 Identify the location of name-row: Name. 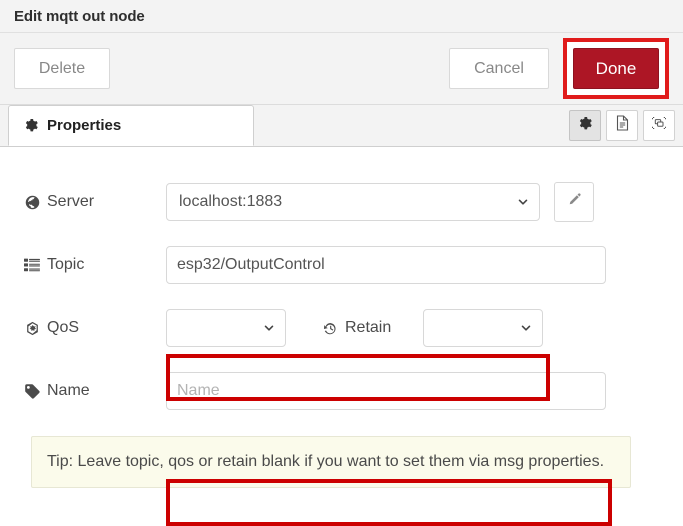
(341, 391).